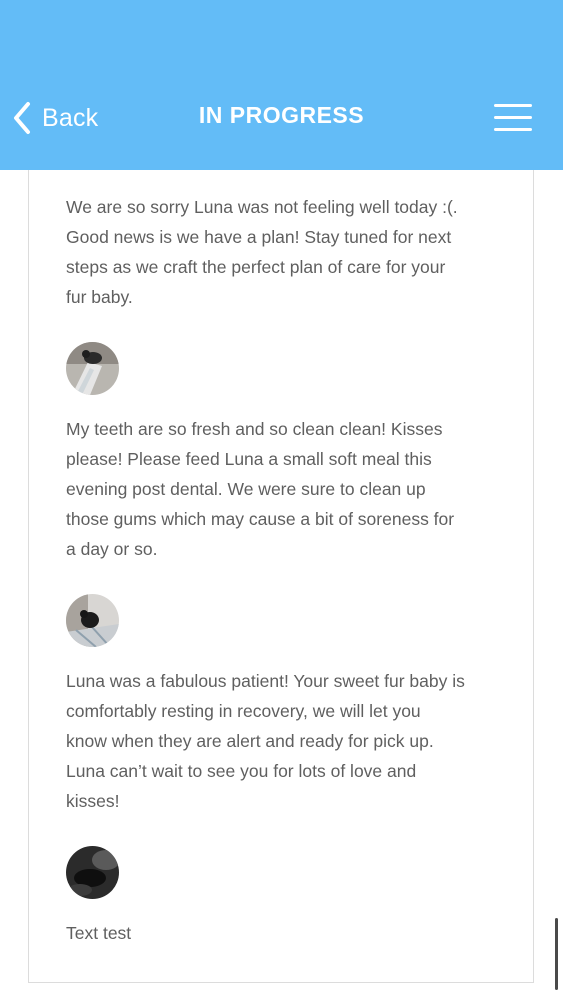 This screenshot has width=563, height=1000. I want to click on scrollbar, so click(556, 954).